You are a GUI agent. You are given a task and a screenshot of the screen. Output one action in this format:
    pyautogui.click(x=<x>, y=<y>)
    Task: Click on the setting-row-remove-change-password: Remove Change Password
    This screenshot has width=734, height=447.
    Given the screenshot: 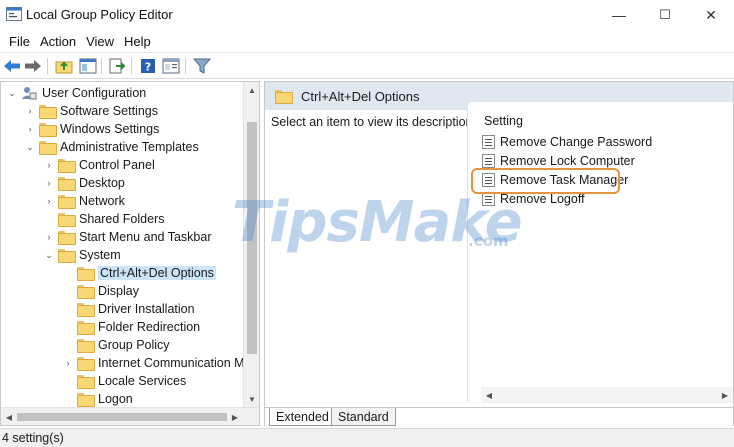 What is the action you would take?
    pyautogui.click(x=567, y=142)
    